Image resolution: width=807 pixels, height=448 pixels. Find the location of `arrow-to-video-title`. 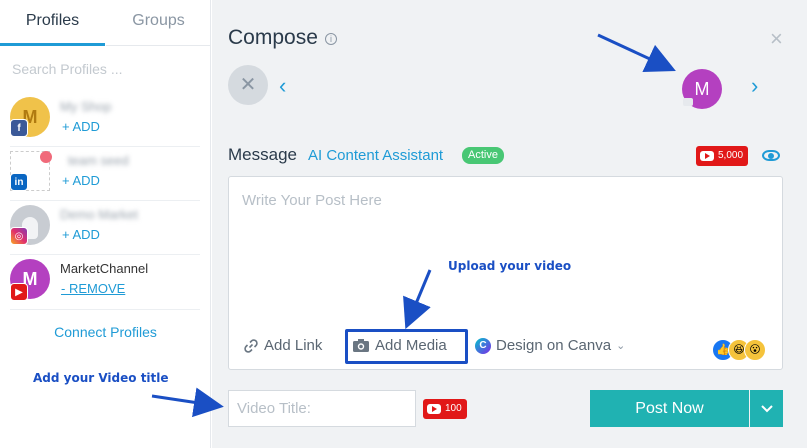

arrow-to-video-title is located at coordinates (187, 402).